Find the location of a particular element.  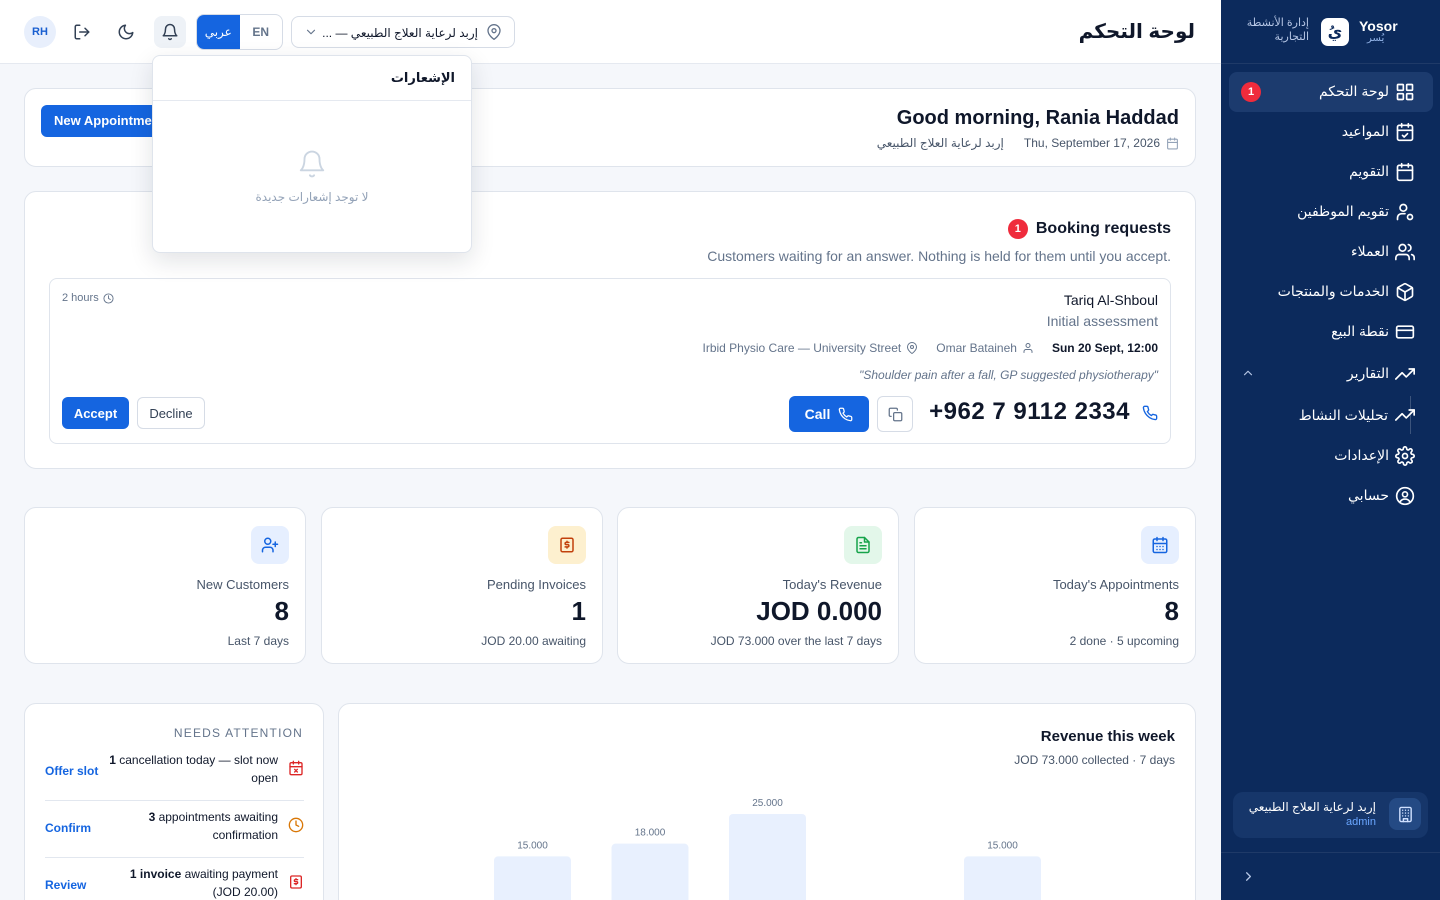

attention-item-text: 1 cancellation today — slot now open is located at coordinates (193, 769).